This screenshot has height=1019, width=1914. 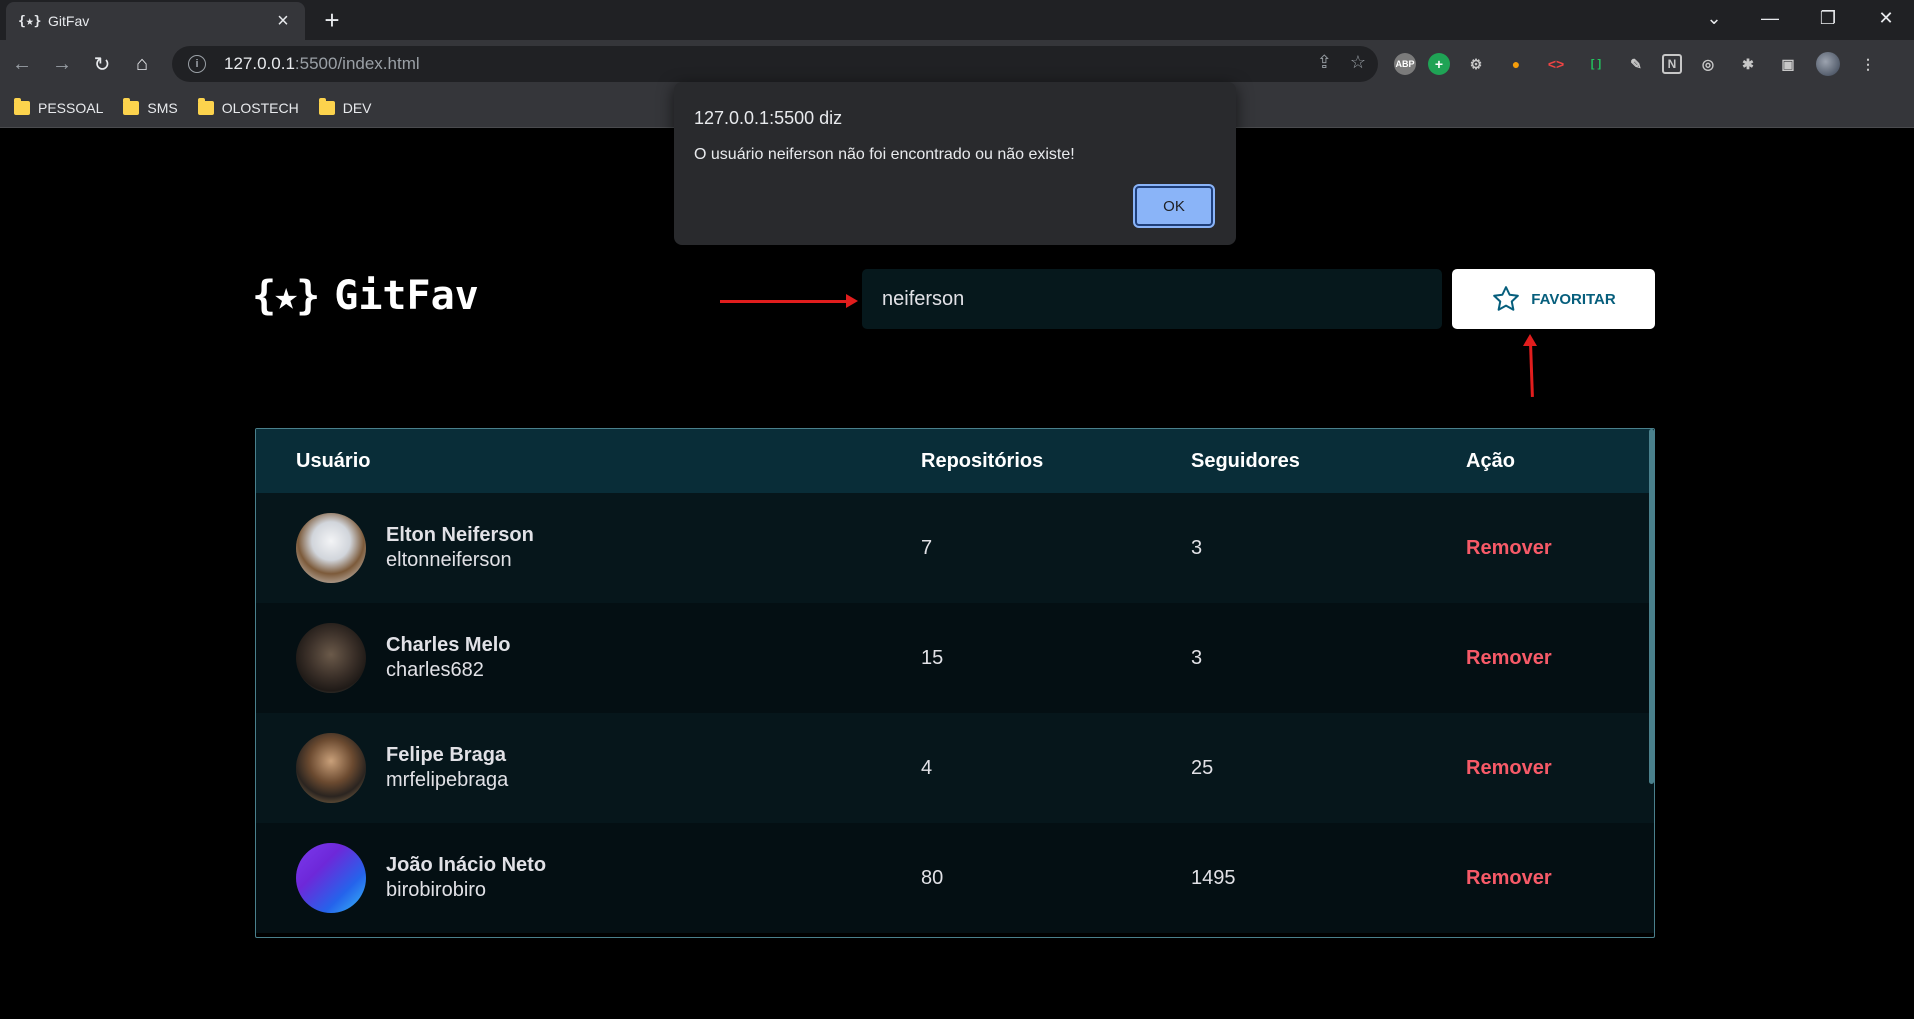 What do you see at coordinates (1245, 460) in the screenshot?
I see `header-followers: Seguidores` at bounding box center [1245, 460].